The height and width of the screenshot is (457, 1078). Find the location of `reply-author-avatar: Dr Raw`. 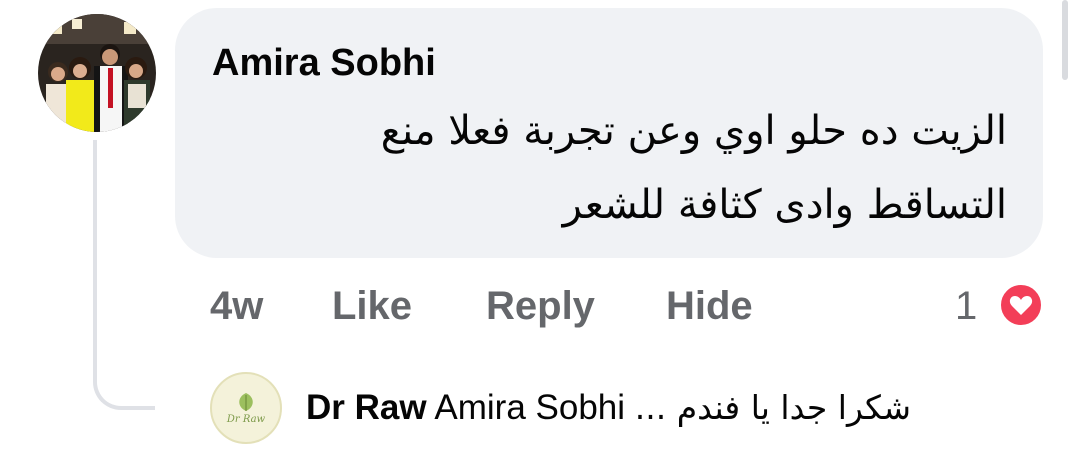

reply-author-avatar: Dr Raw is located at coordinates (246, 408).